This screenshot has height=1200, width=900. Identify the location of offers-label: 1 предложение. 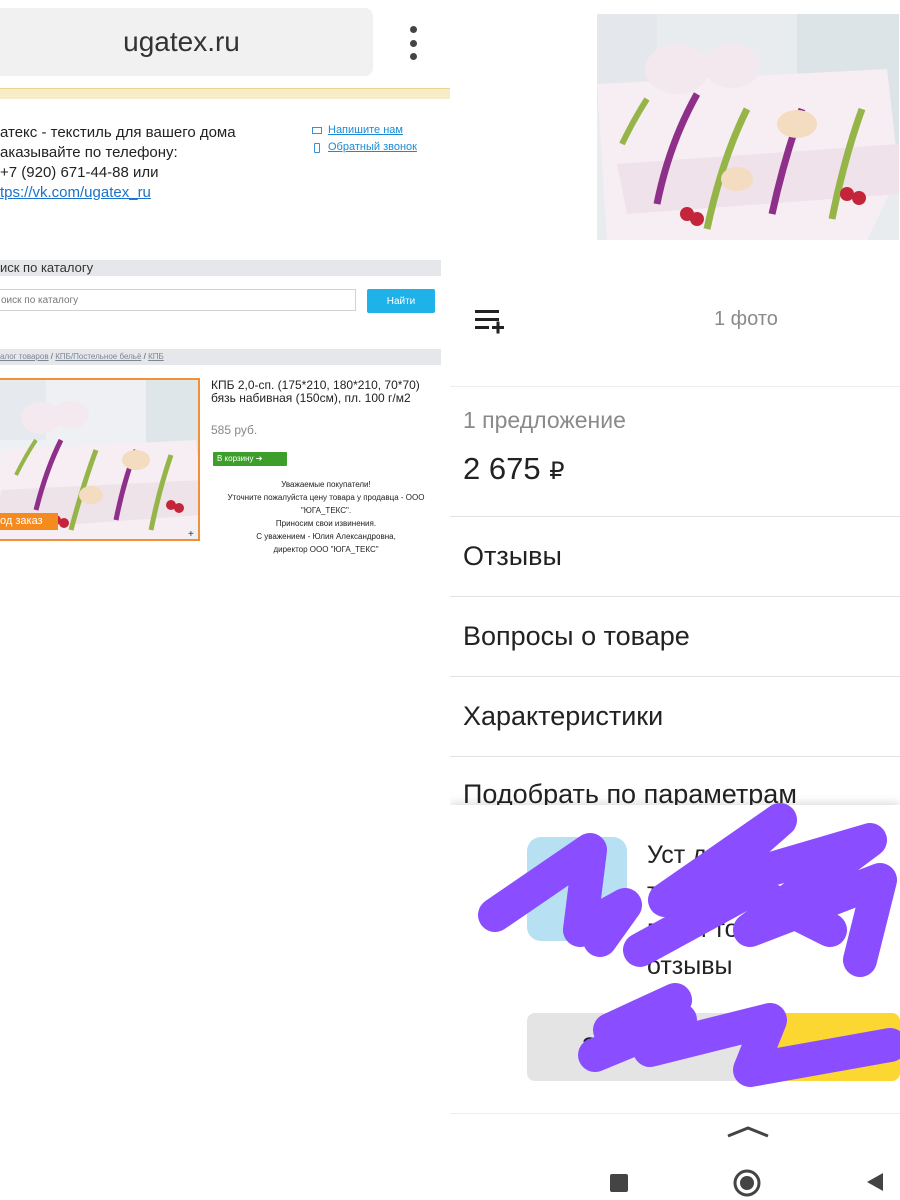
(544, 420).